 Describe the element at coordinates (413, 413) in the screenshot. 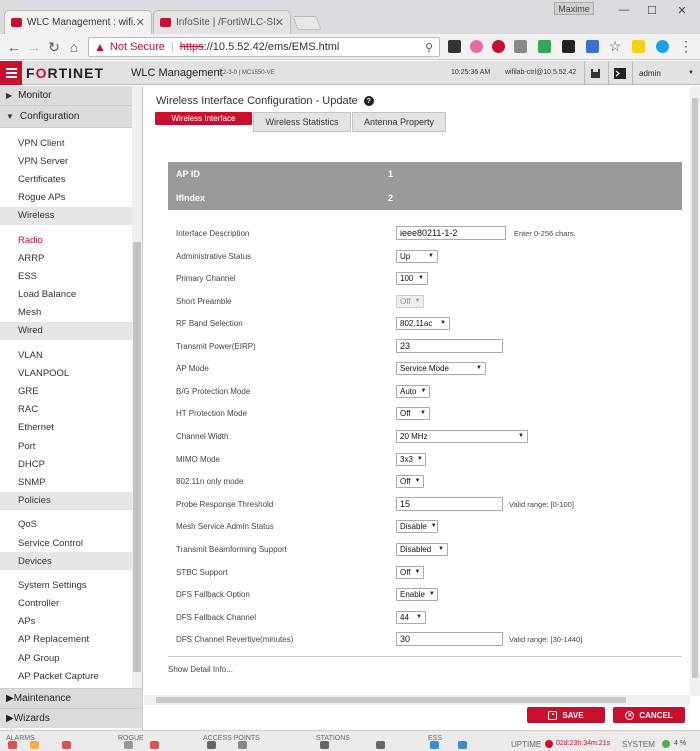

I see `ht-protection-select: Off ▼` at that location.